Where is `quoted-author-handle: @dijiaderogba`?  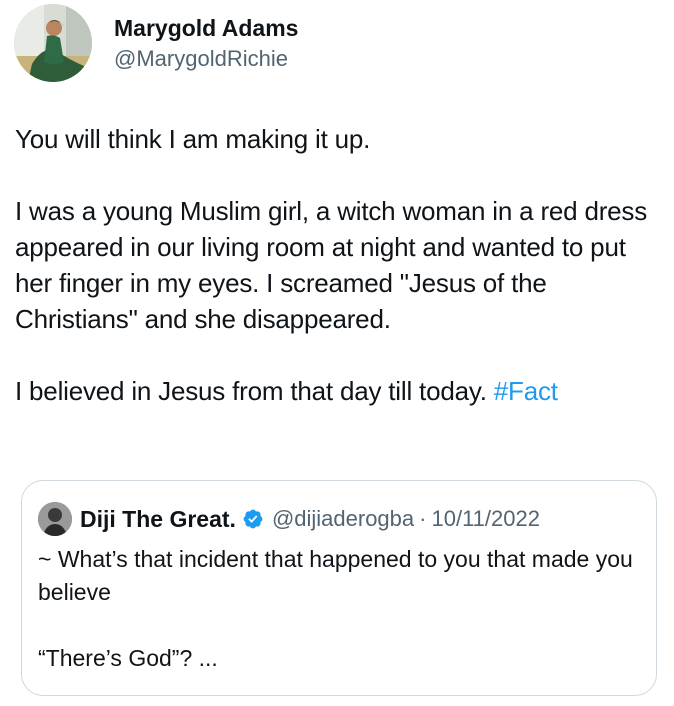 quoted-author-handle: @dijiaderogba is located at coordinates (343, 519).